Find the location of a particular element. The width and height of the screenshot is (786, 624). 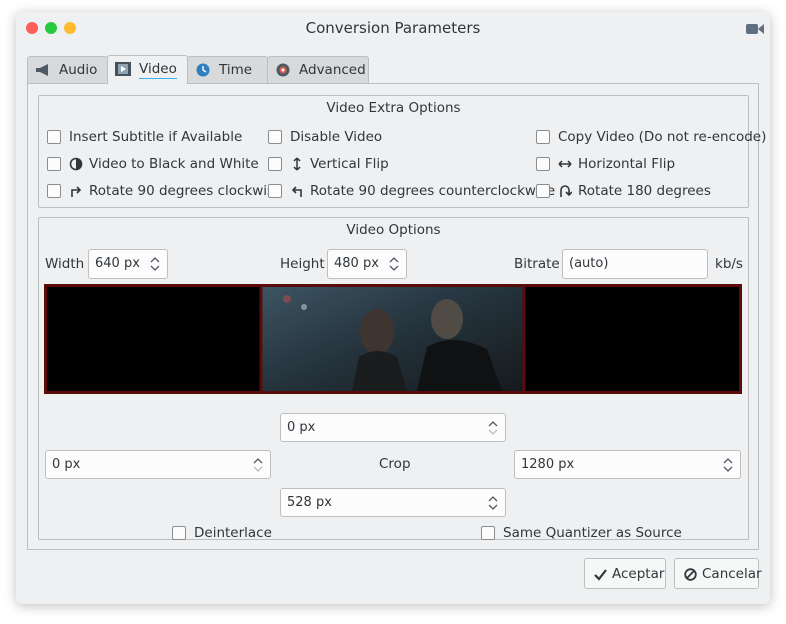

tab-advanced: Advanced is located at coordinates (318, 69).